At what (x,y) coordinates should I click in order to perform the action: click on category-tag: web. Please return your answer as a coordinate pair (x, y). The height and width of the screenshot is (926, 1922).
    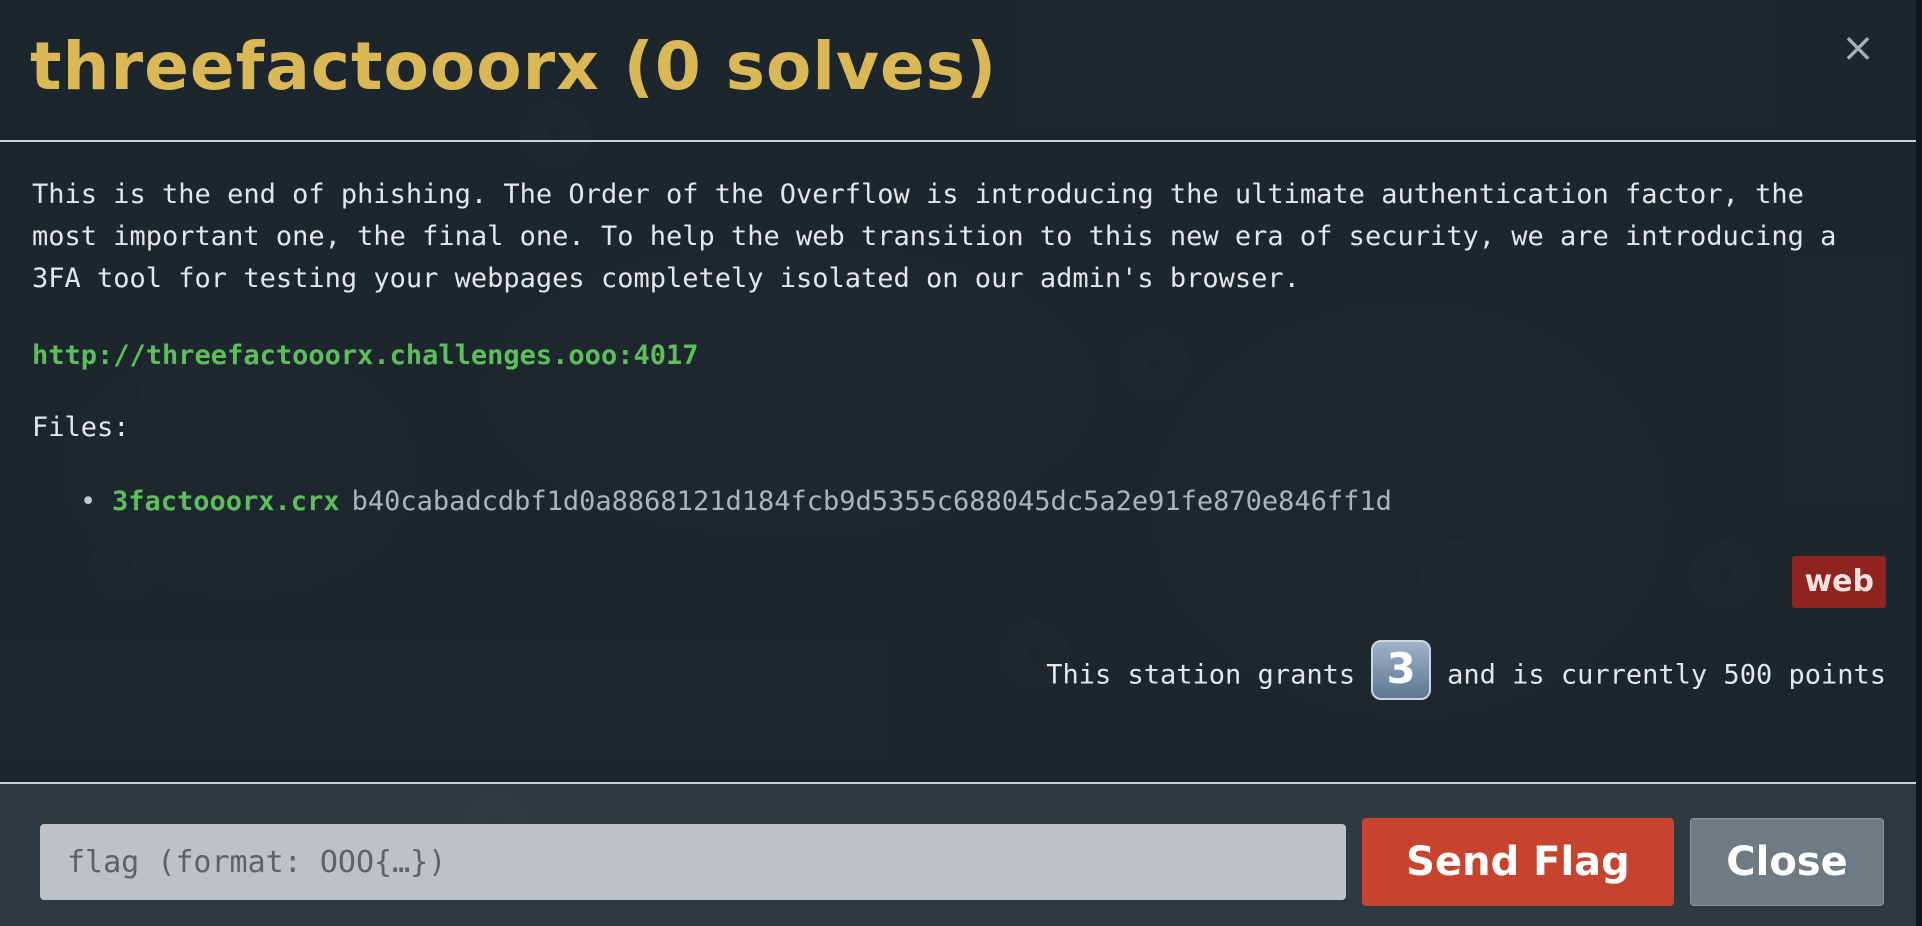
    Looking at the image, I should click on (1839, 582).